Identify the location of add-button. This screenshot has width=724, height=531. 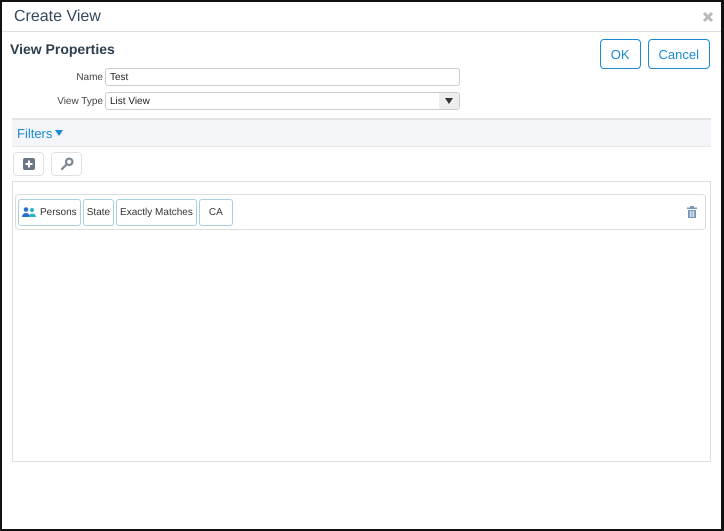
(28, 164).